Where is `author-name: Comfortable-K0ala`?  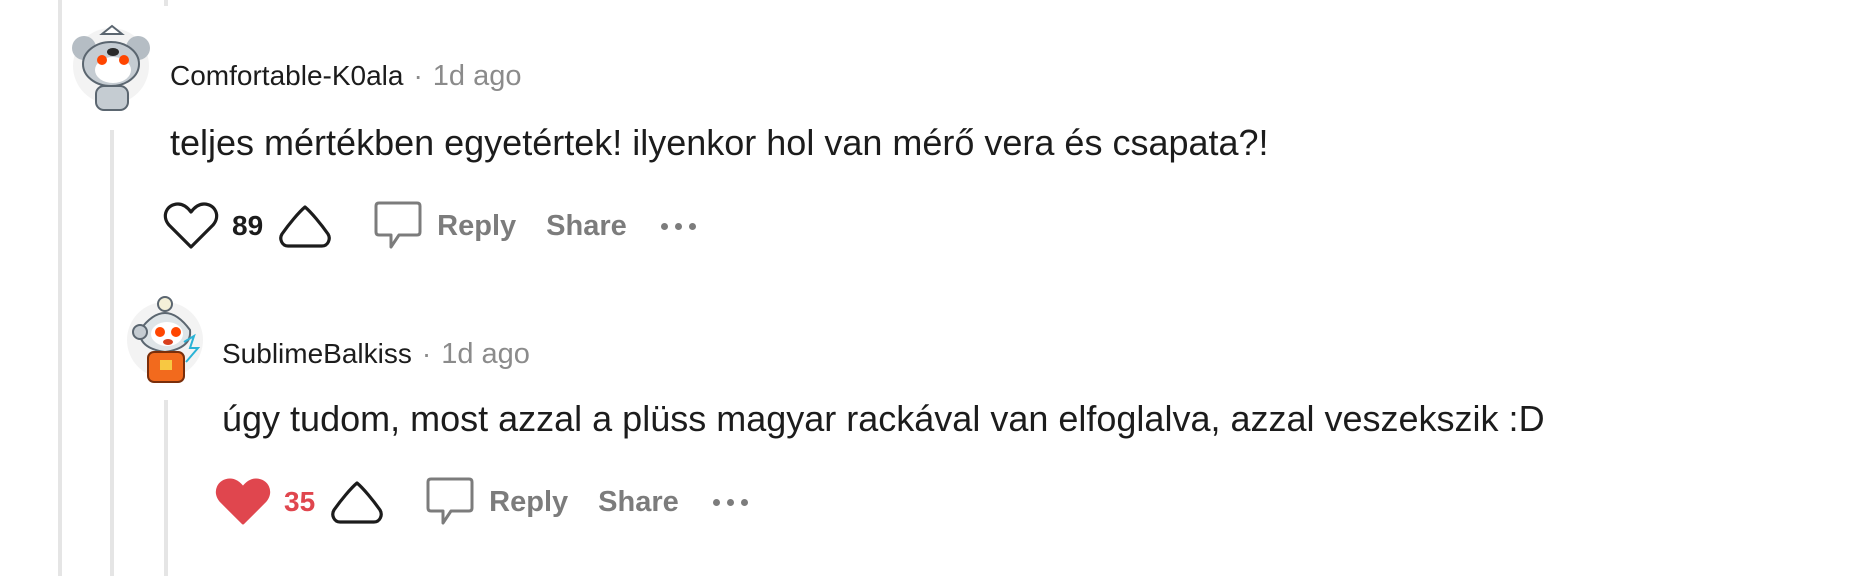
author-name: Comfortable-K0ala is located at coordinates (286, 76).